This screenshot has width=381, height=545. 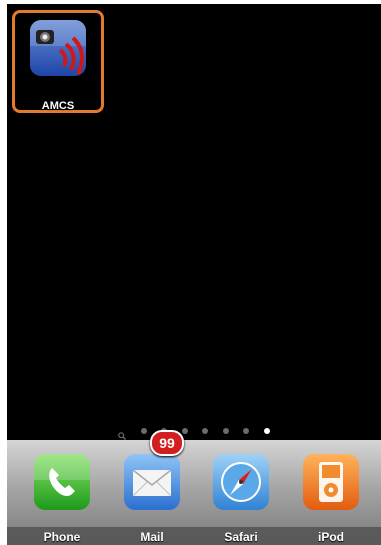 What do you see at coordinates (331, 537) in the screenshot?
I see `dock-label-ipod: iPod` at bounding box center [331, 537].